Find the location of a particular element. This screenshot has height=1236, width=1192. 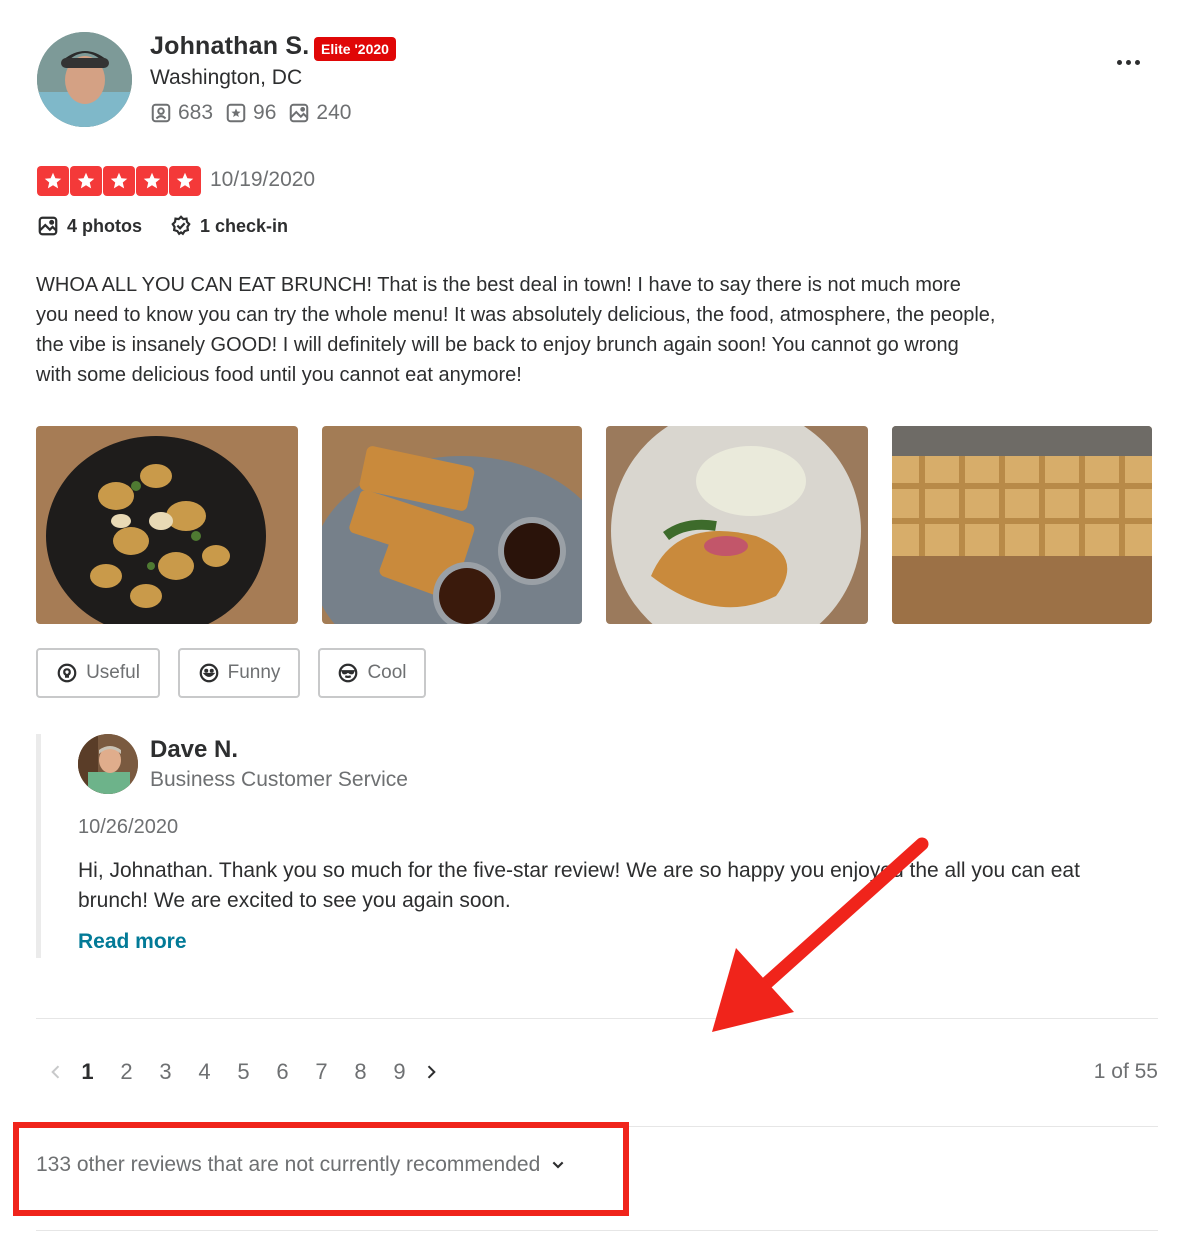

page-count: 1 of 55 is located at coordinates (1125, 1071).